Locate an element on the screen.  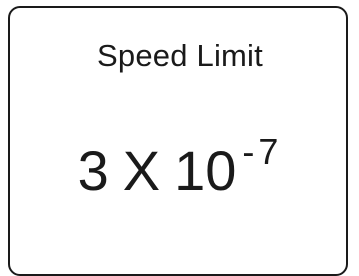
coefficient: 3 is located at coordinates (93, 170).